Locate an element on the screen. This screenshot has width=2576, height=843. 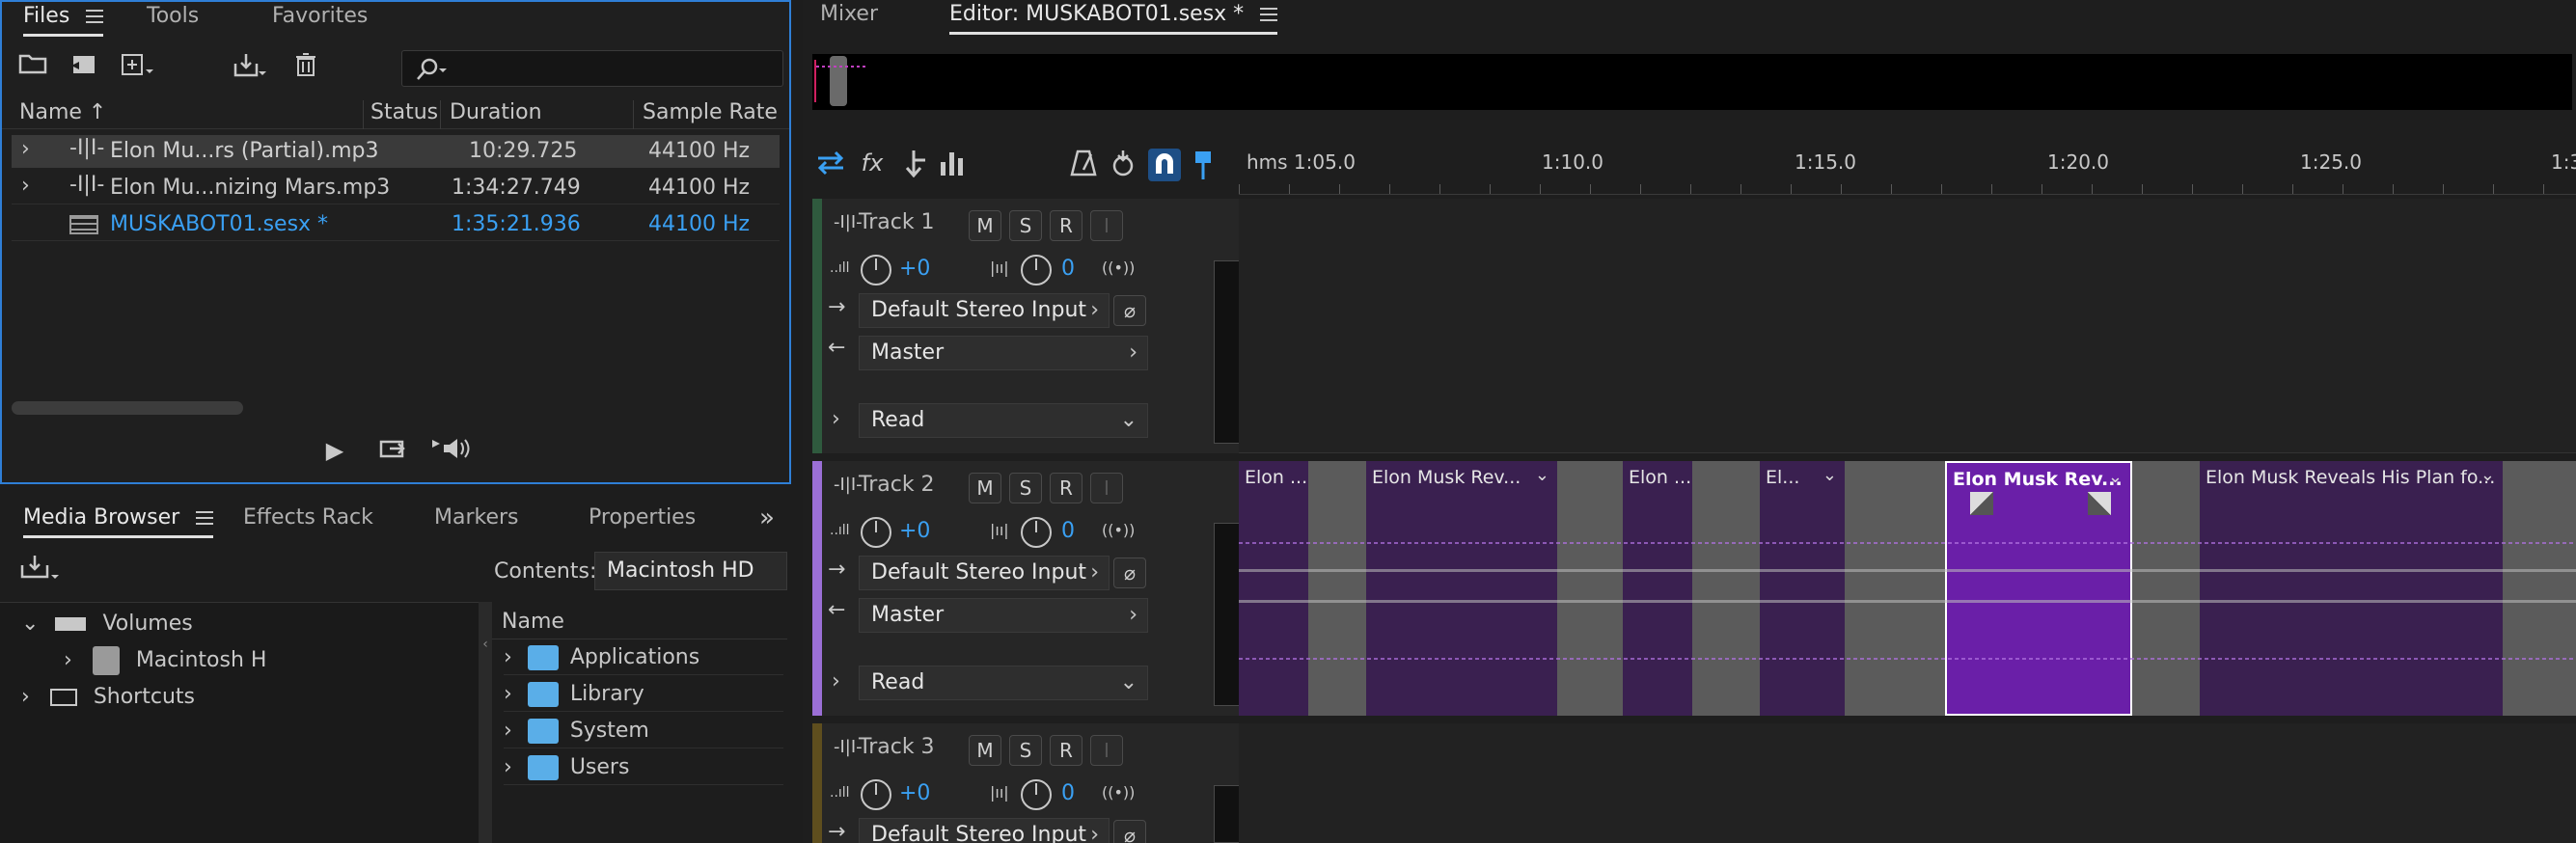
auto-play-icon is located at coordinates (452, 452).